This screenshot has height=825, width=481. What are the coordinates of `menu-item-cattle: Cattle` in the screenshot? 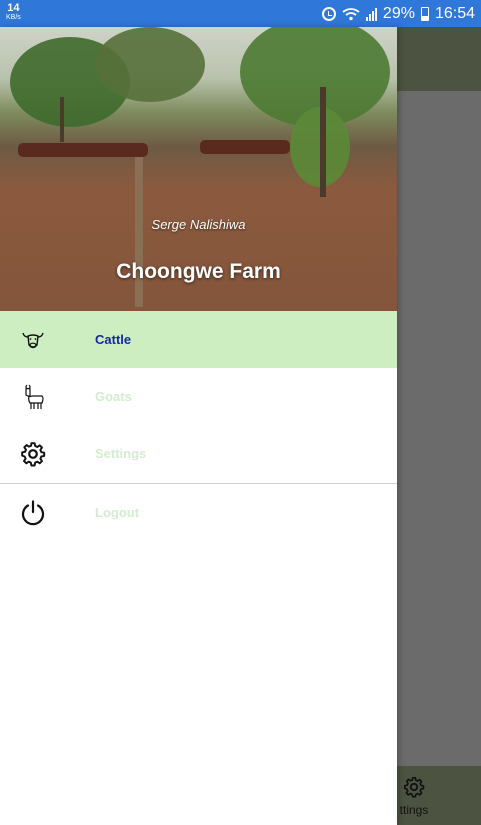 It's located at (198, 339).